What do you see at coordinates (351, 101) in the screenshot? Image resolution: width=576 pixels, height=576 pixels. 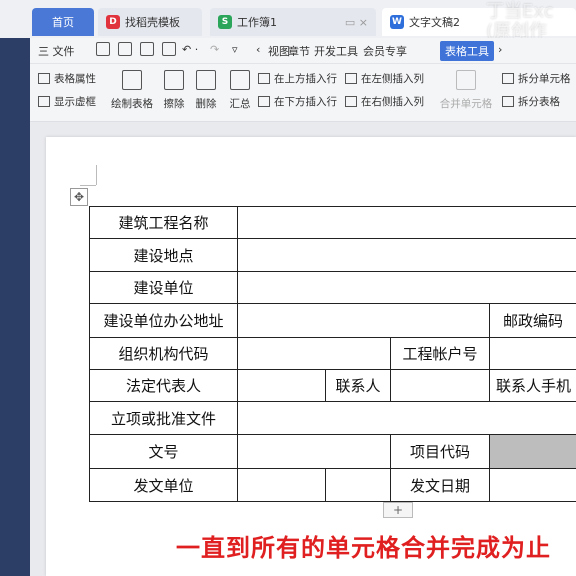 I see `insert-right-icon` at bounding box center [351, 101].